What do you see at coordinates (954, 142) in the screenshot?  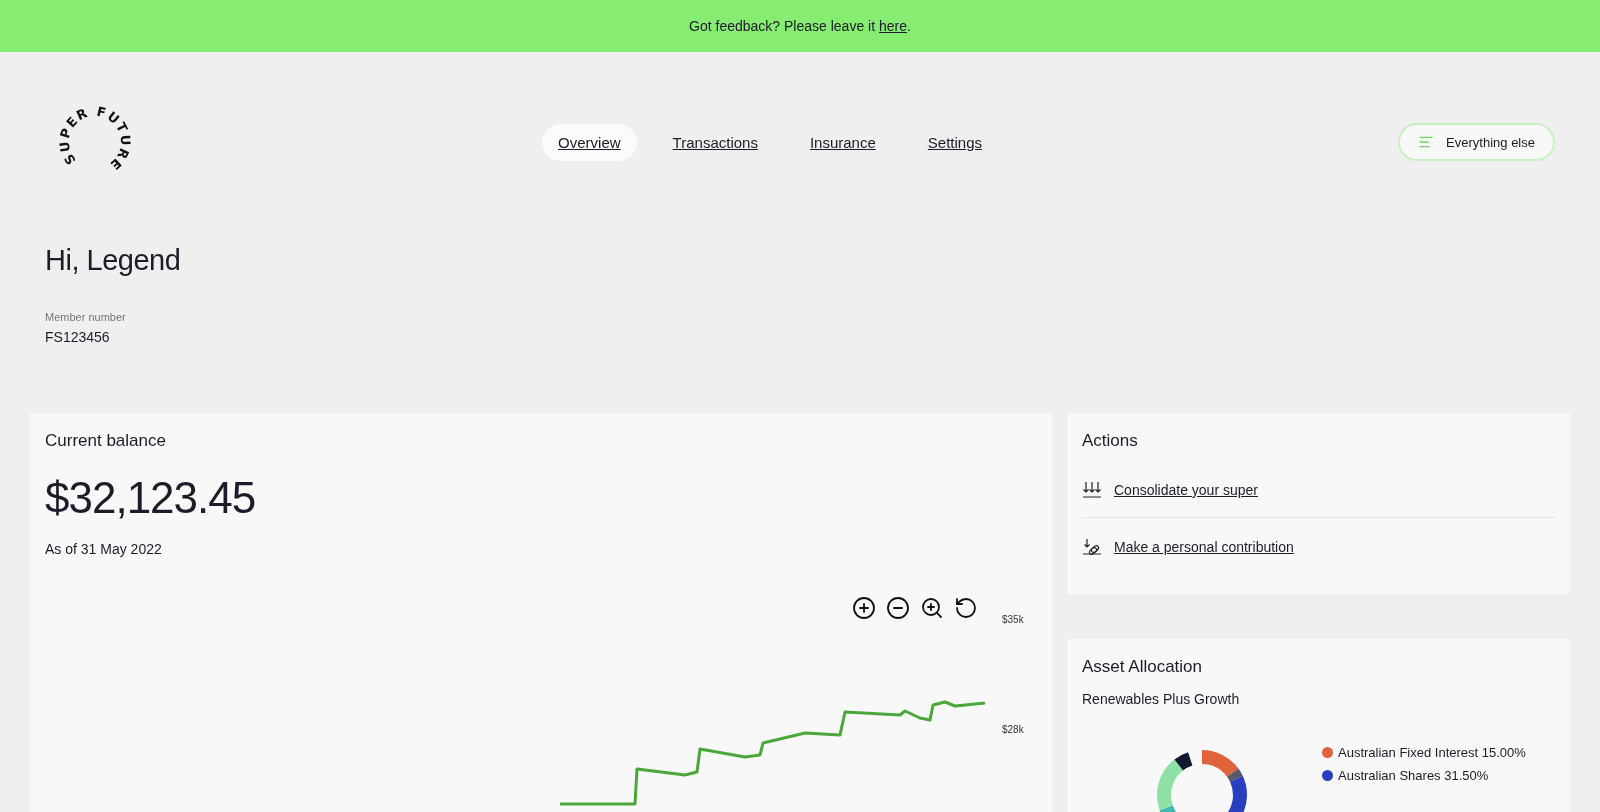 I see `nav-tab: Settings` at bounding box center [954, 142].